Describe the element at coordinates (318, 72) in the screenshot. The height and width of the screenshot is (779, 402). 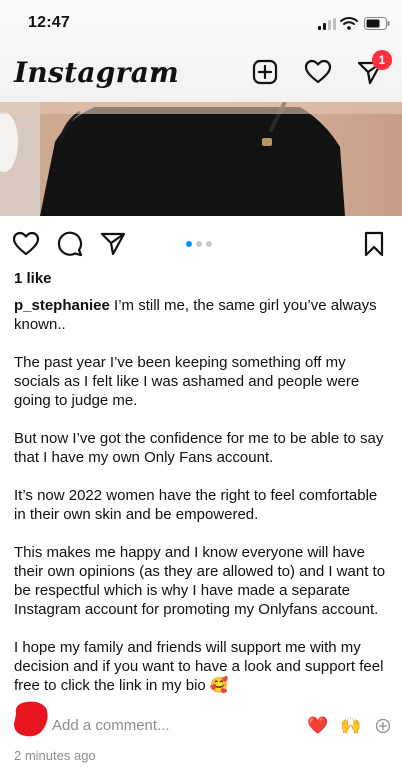
I see `heart-icon` at that location.